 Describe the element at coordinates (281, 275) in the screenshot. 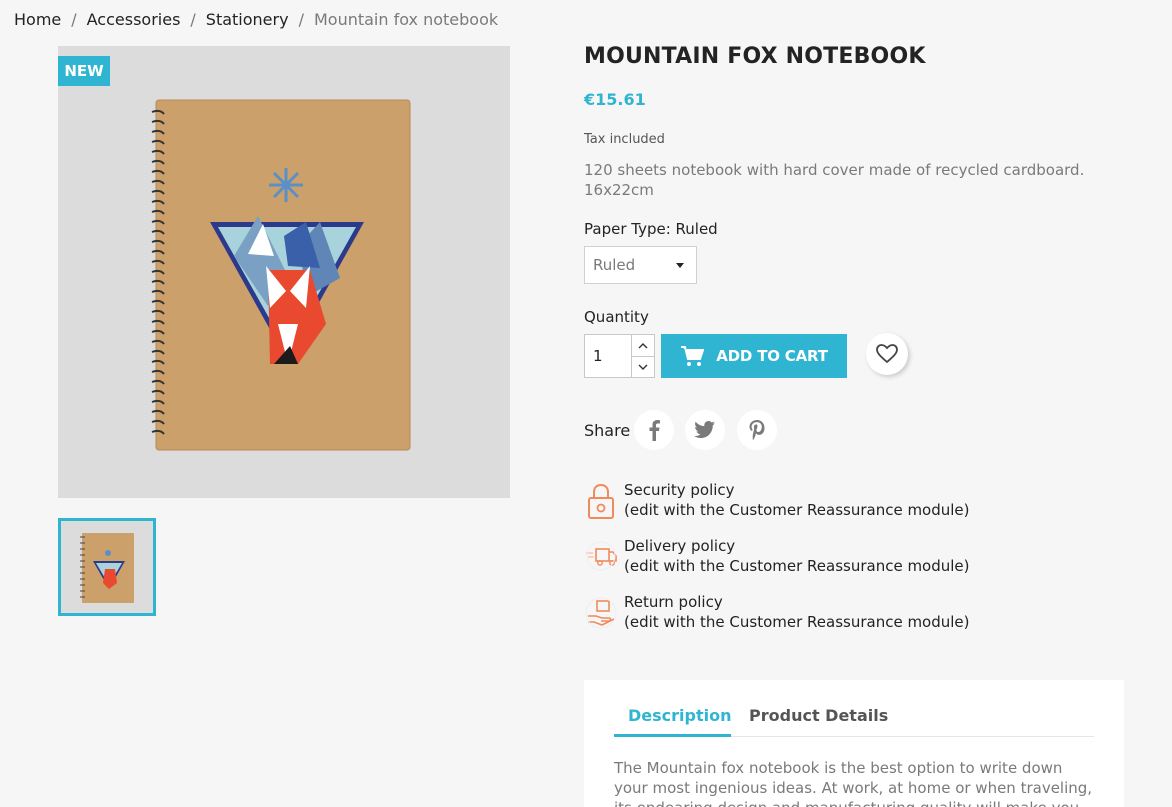

I see `notebook-image` at that location.